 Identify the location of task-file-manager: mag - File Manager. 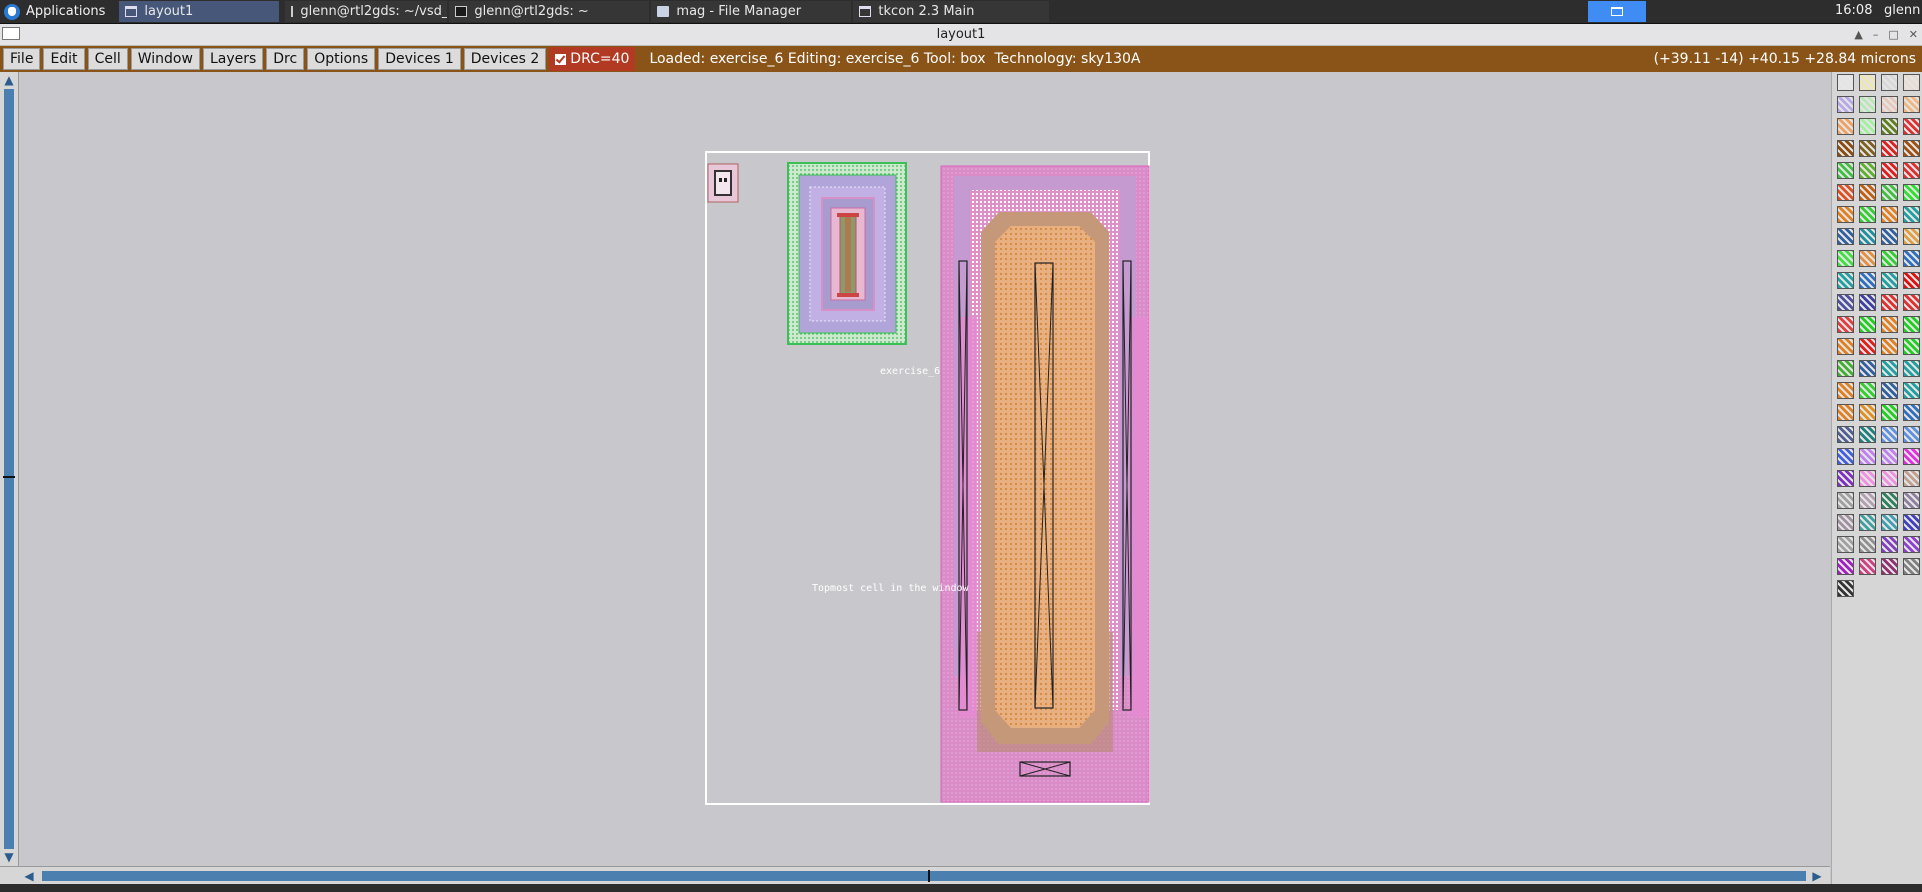
(751, 11).